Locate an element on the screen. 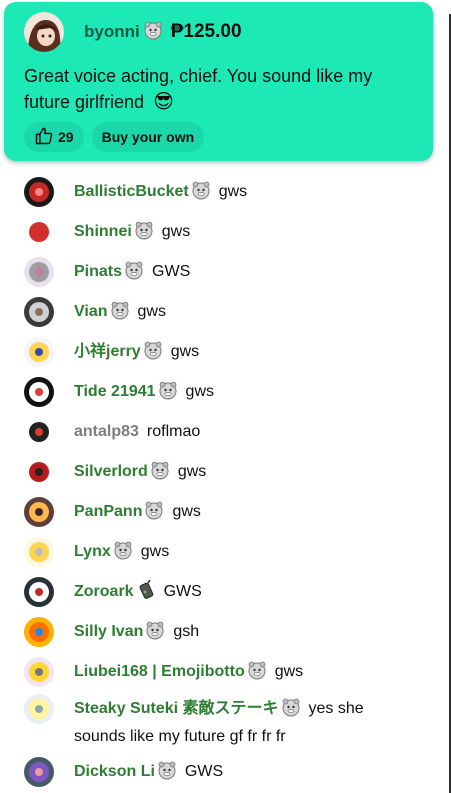 The width and height of the screenshot is (451, 793). chat-author: BallisticBucket is located at coordinates (131, 191).